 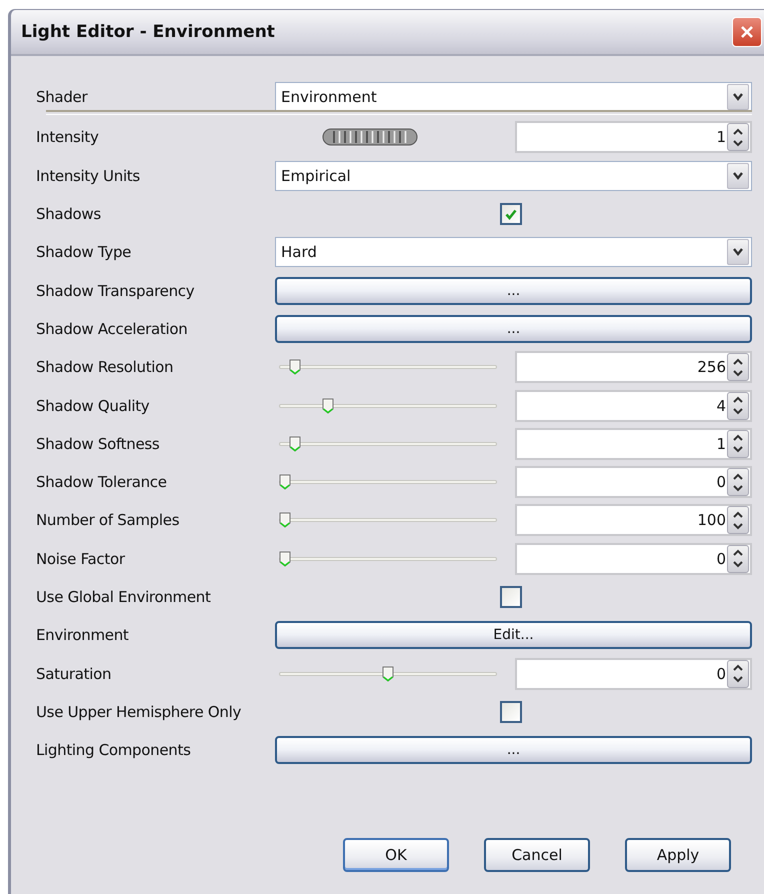 What do you see at coordinates (93, 405) in the screenshot?
I see `field-label: Shadow Quality` at bounding box center [93, 405].